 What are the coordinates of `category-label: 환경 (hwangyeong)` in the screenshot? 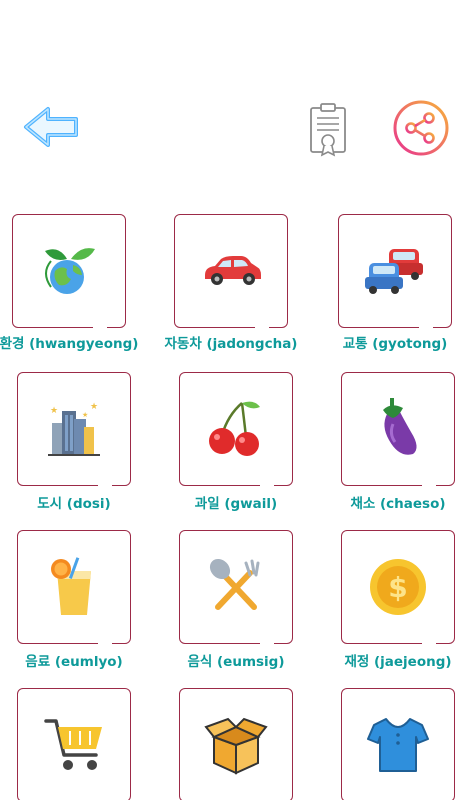 It's located at (69, 344).